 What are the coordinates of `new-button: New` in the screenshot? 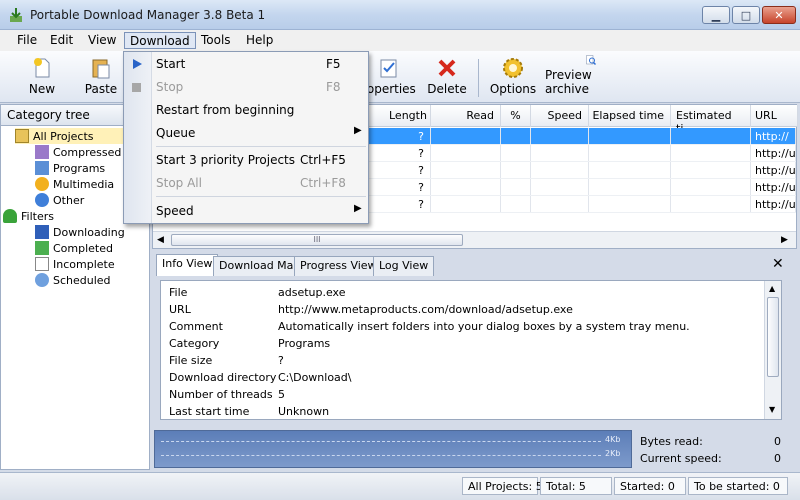 It's located at (42, 77).